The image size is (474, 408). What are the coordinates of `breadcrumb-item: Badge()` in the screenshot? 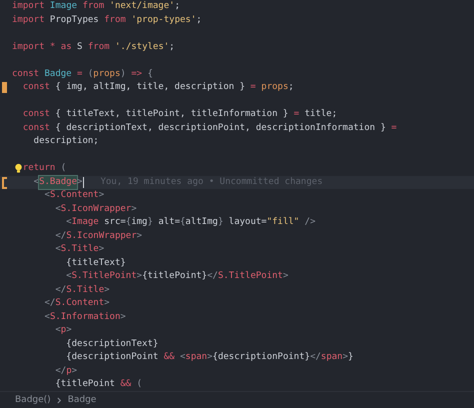 It's located at (33, 400).